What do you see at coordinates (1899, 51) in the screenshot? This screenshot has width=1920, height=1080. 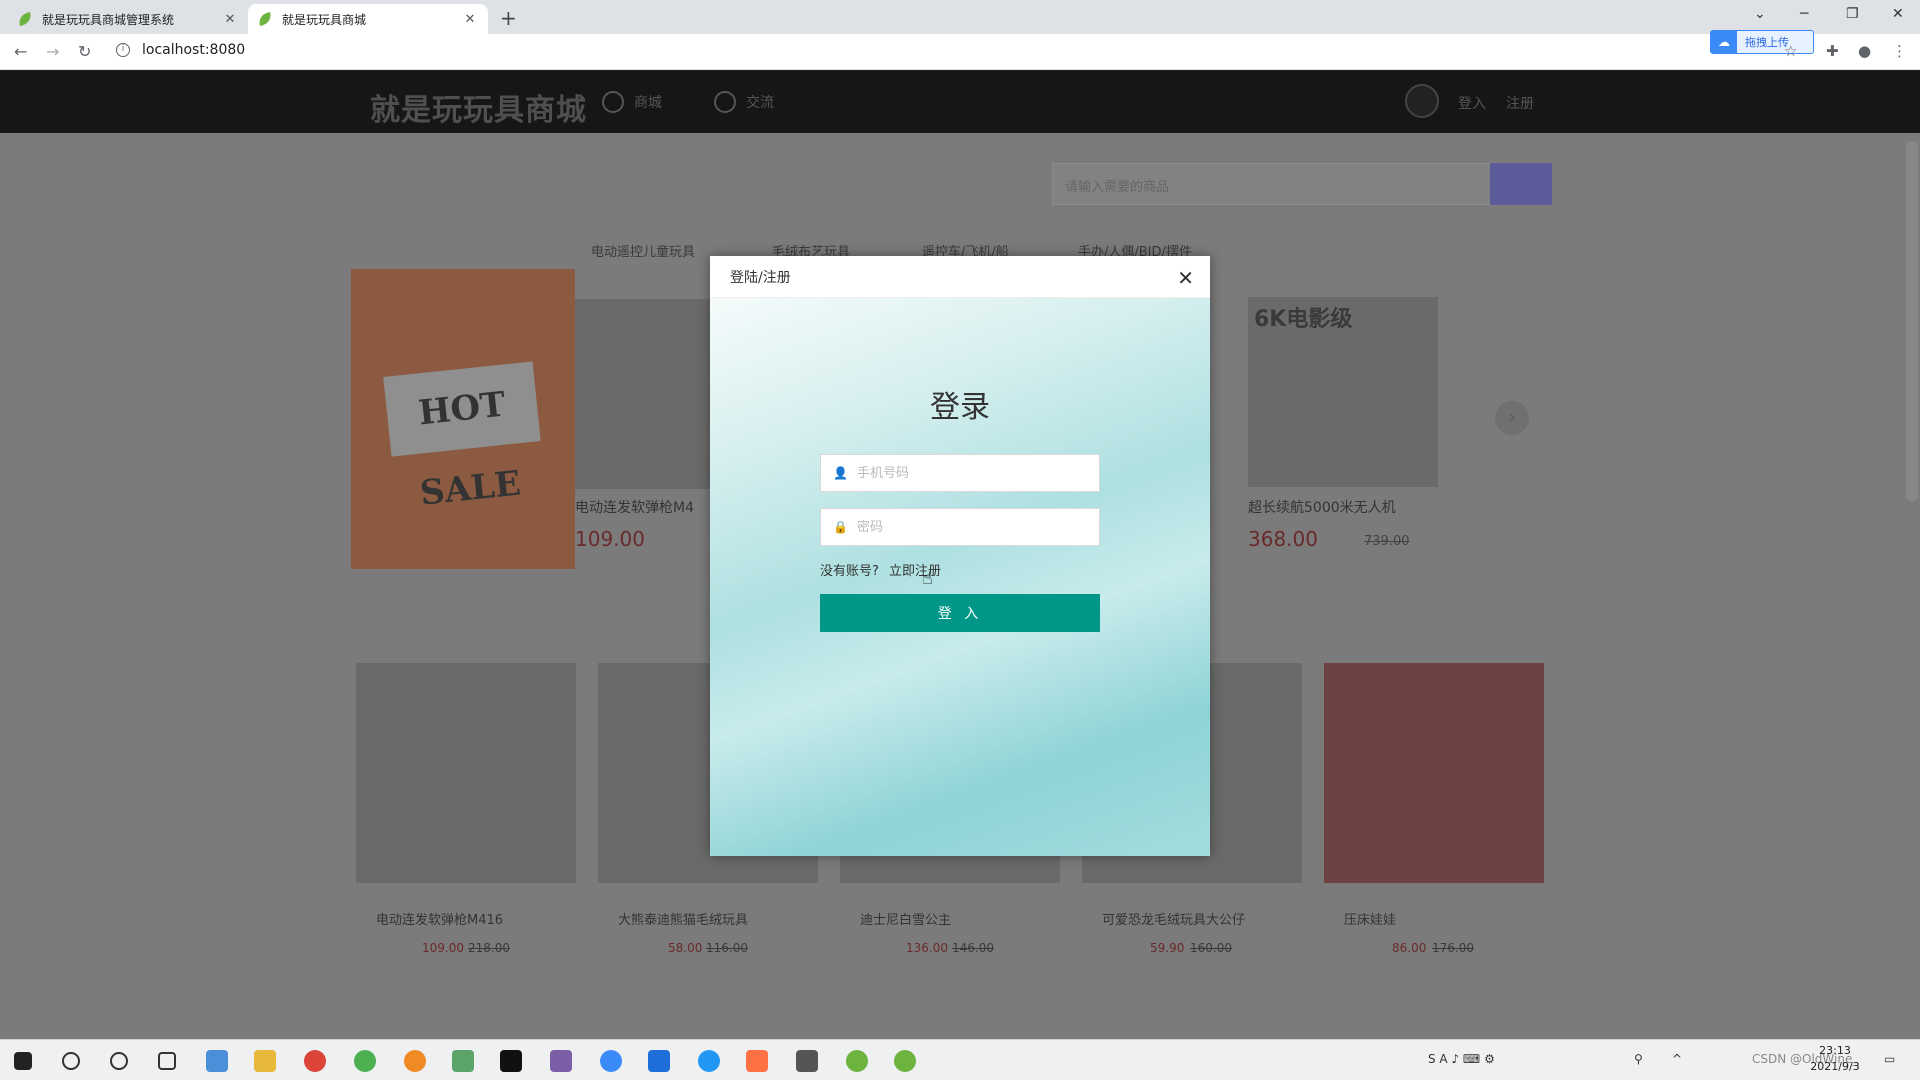 I see `menu-icon: ⋮` at bounding box center [1899, 51].